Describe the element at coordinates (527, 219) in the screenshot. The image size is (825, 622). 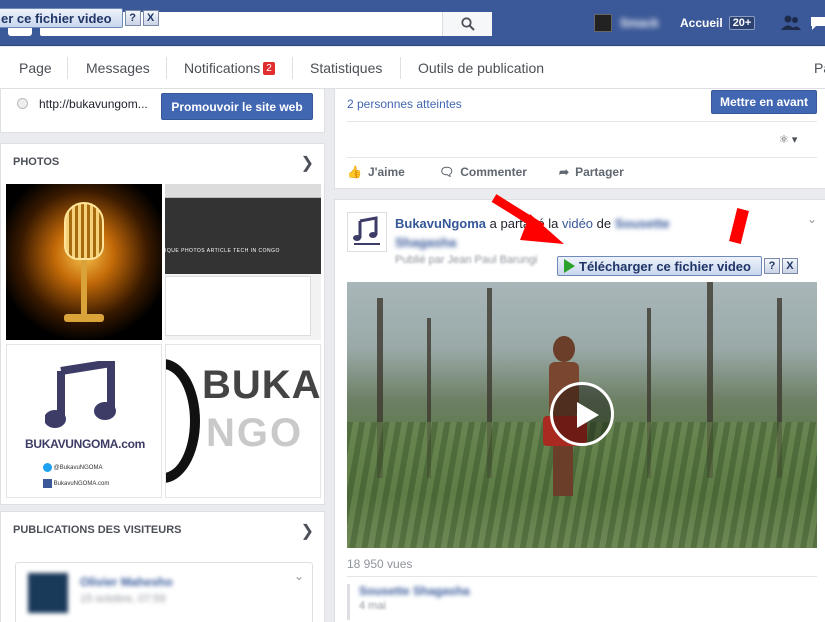
I see `red-arrow-annotation-icon` at that location.